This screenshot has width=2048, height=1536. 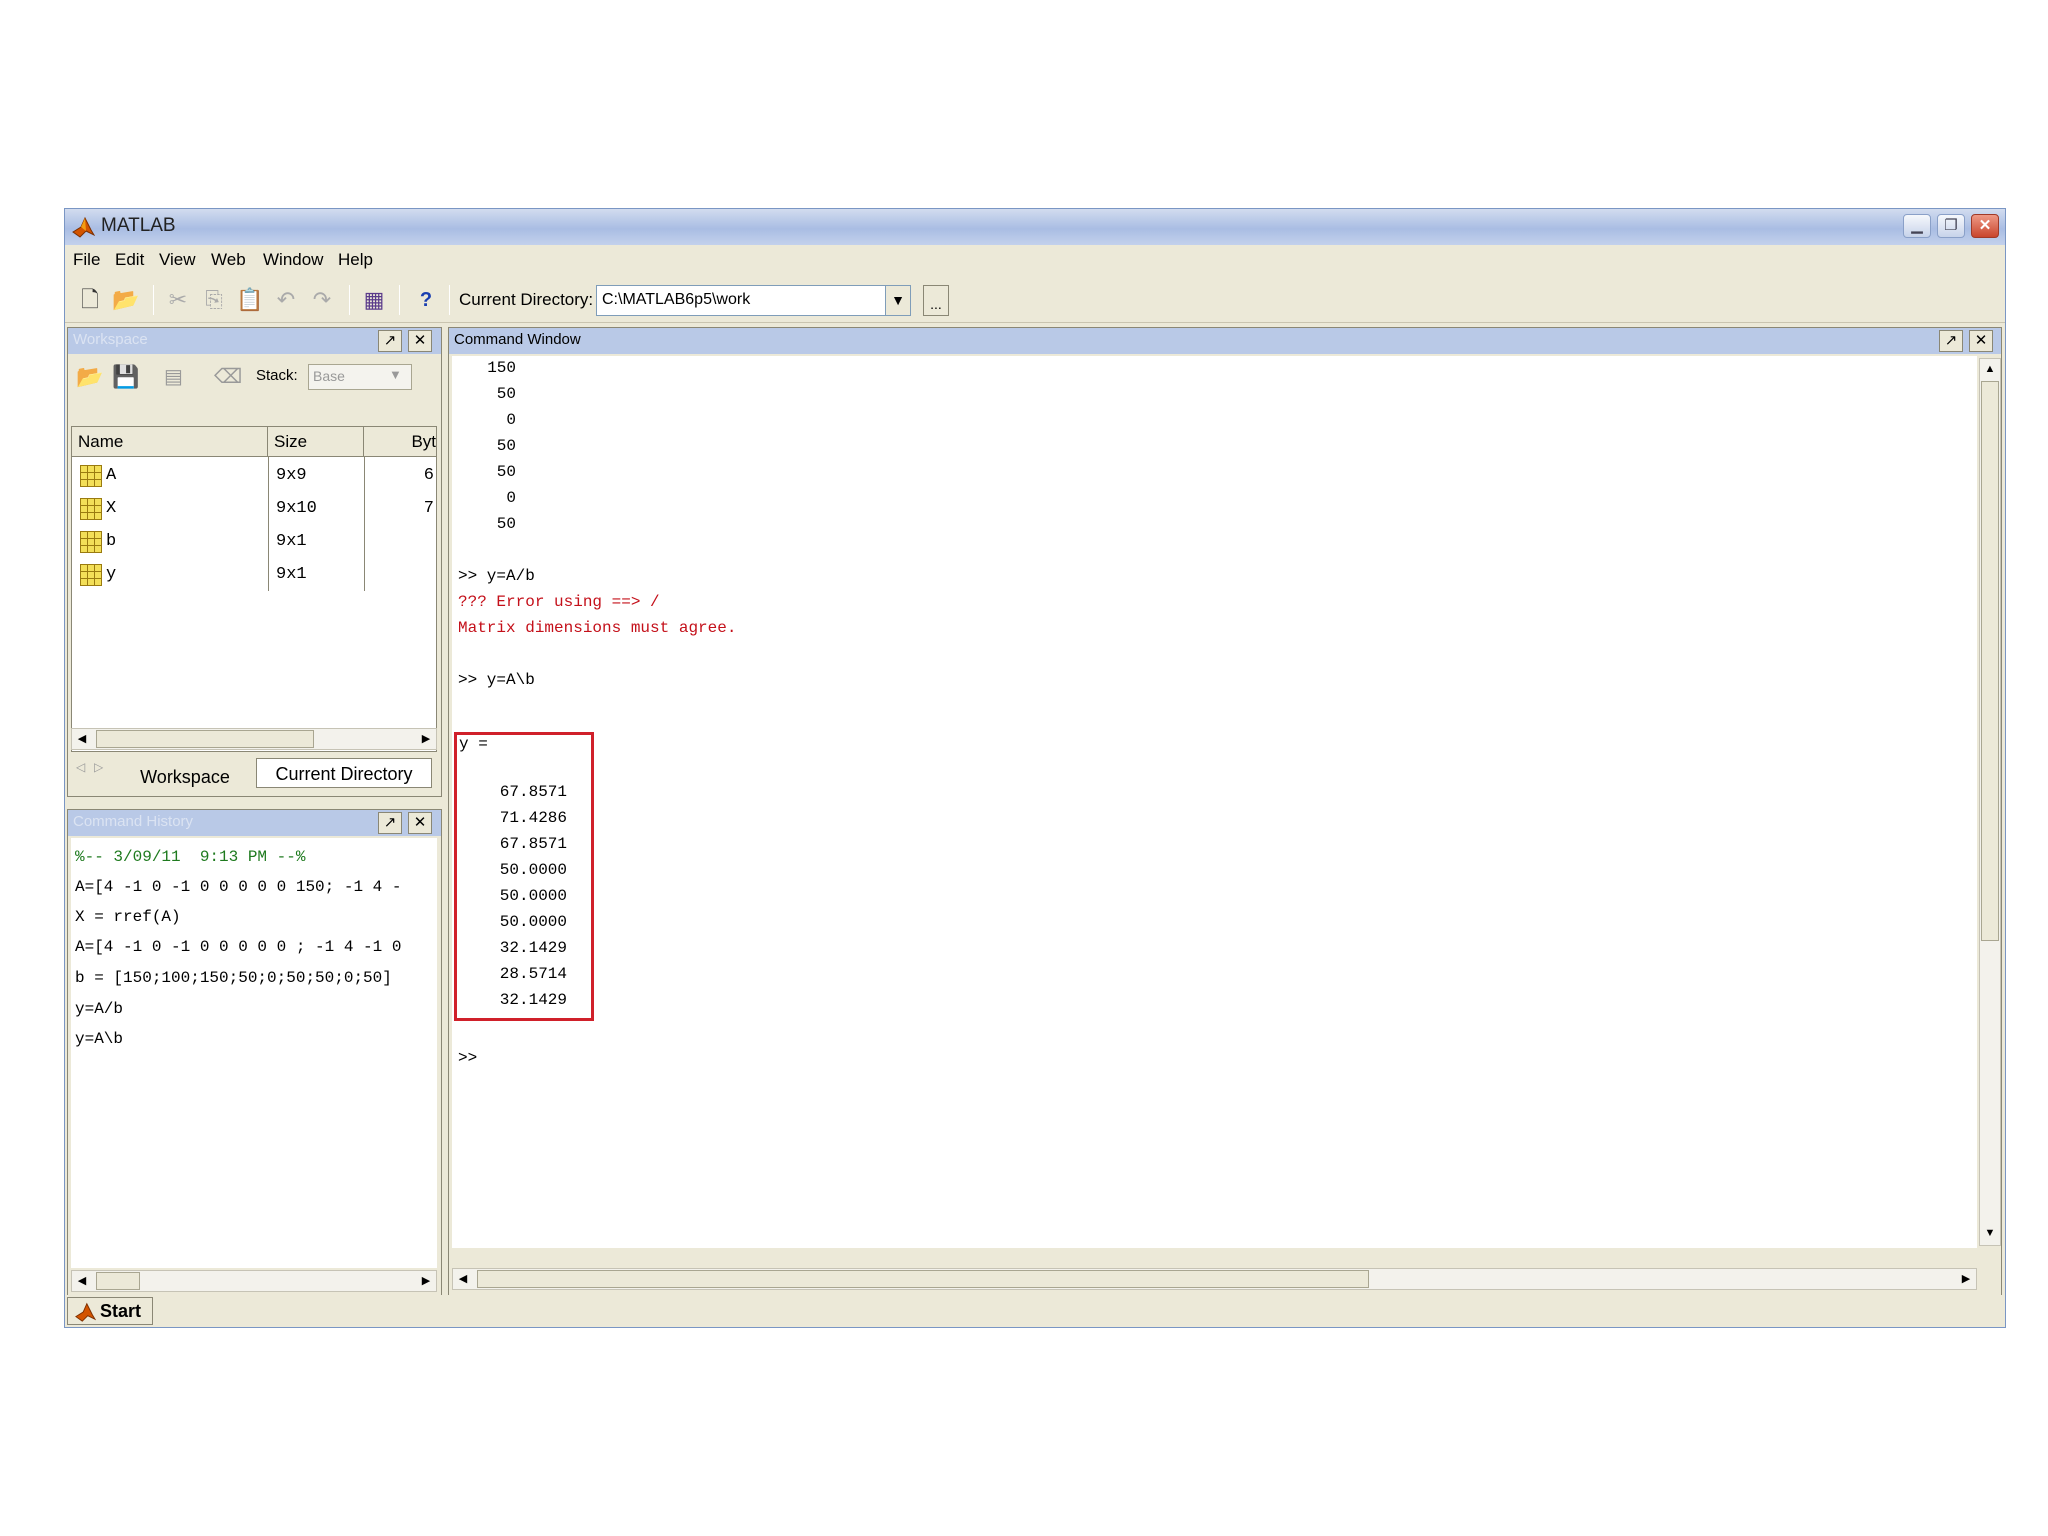 I want to click on workspace-hscrollbar: ◀ ▶, so click(x=254, y=739).